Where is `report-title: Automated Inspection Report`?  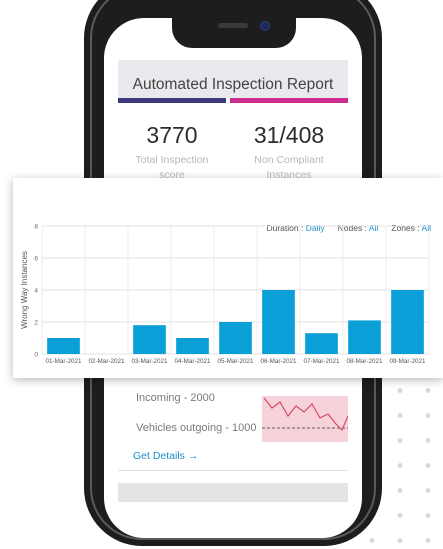
report-title: Automated Inspection Report is located at coordinates (233, 79).